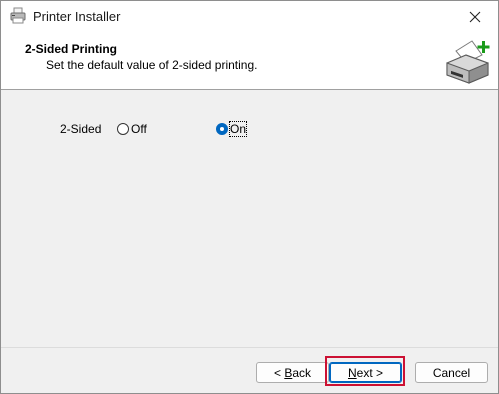 This screenshot has height=394, width=499. I want to click on cancel-label: Cancel, so click(451, 372).